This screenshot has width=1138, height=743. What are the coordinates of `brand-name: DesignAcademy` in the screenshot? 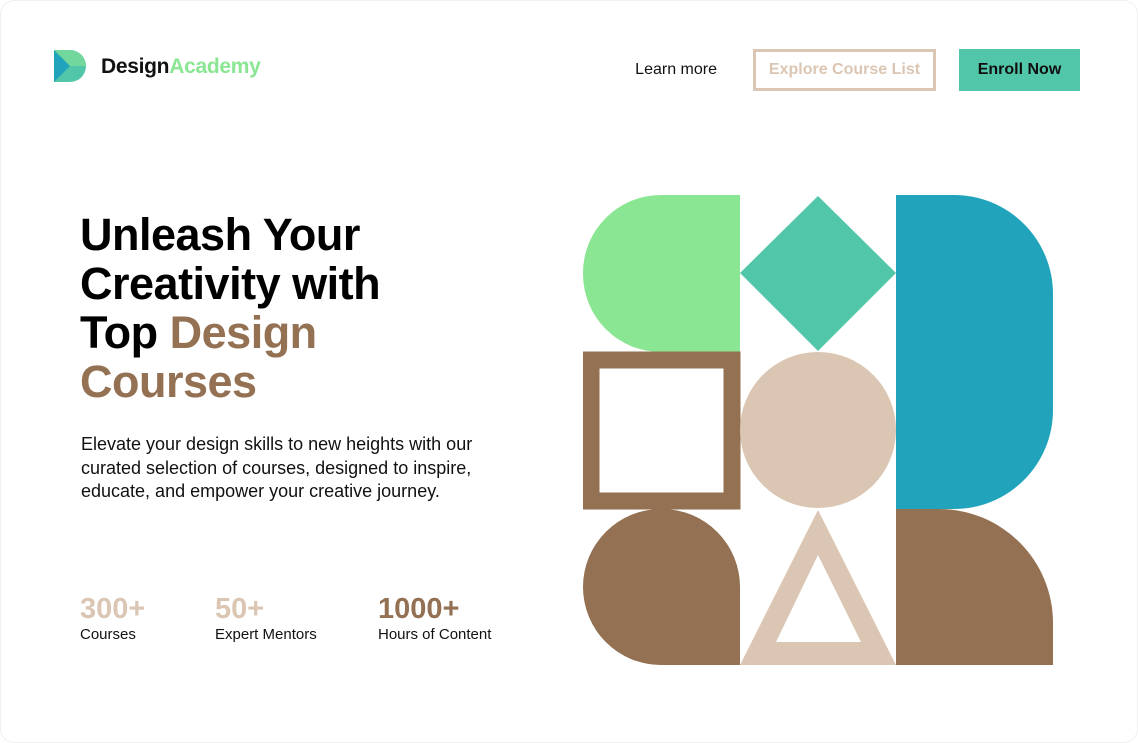 It's located at (181, 66).